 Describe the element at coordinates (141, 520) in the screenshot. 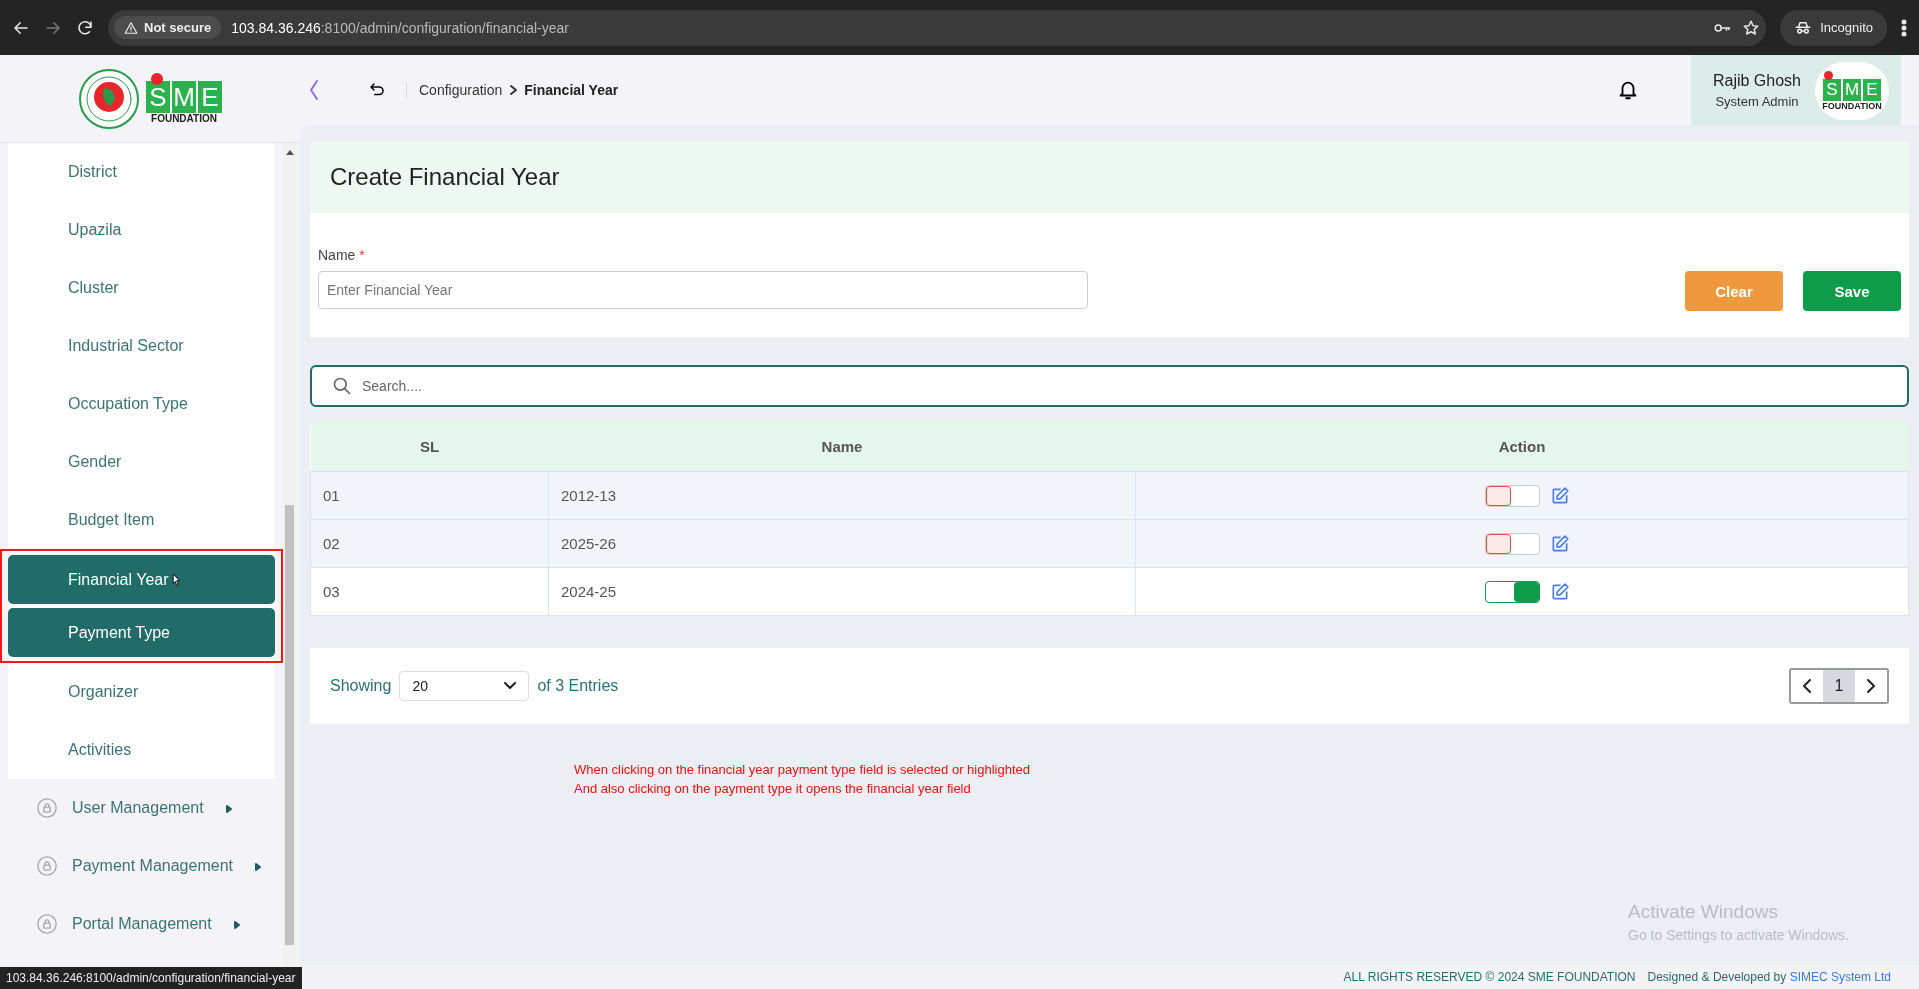

I see `sidebar-item: Budget Item` at that location.